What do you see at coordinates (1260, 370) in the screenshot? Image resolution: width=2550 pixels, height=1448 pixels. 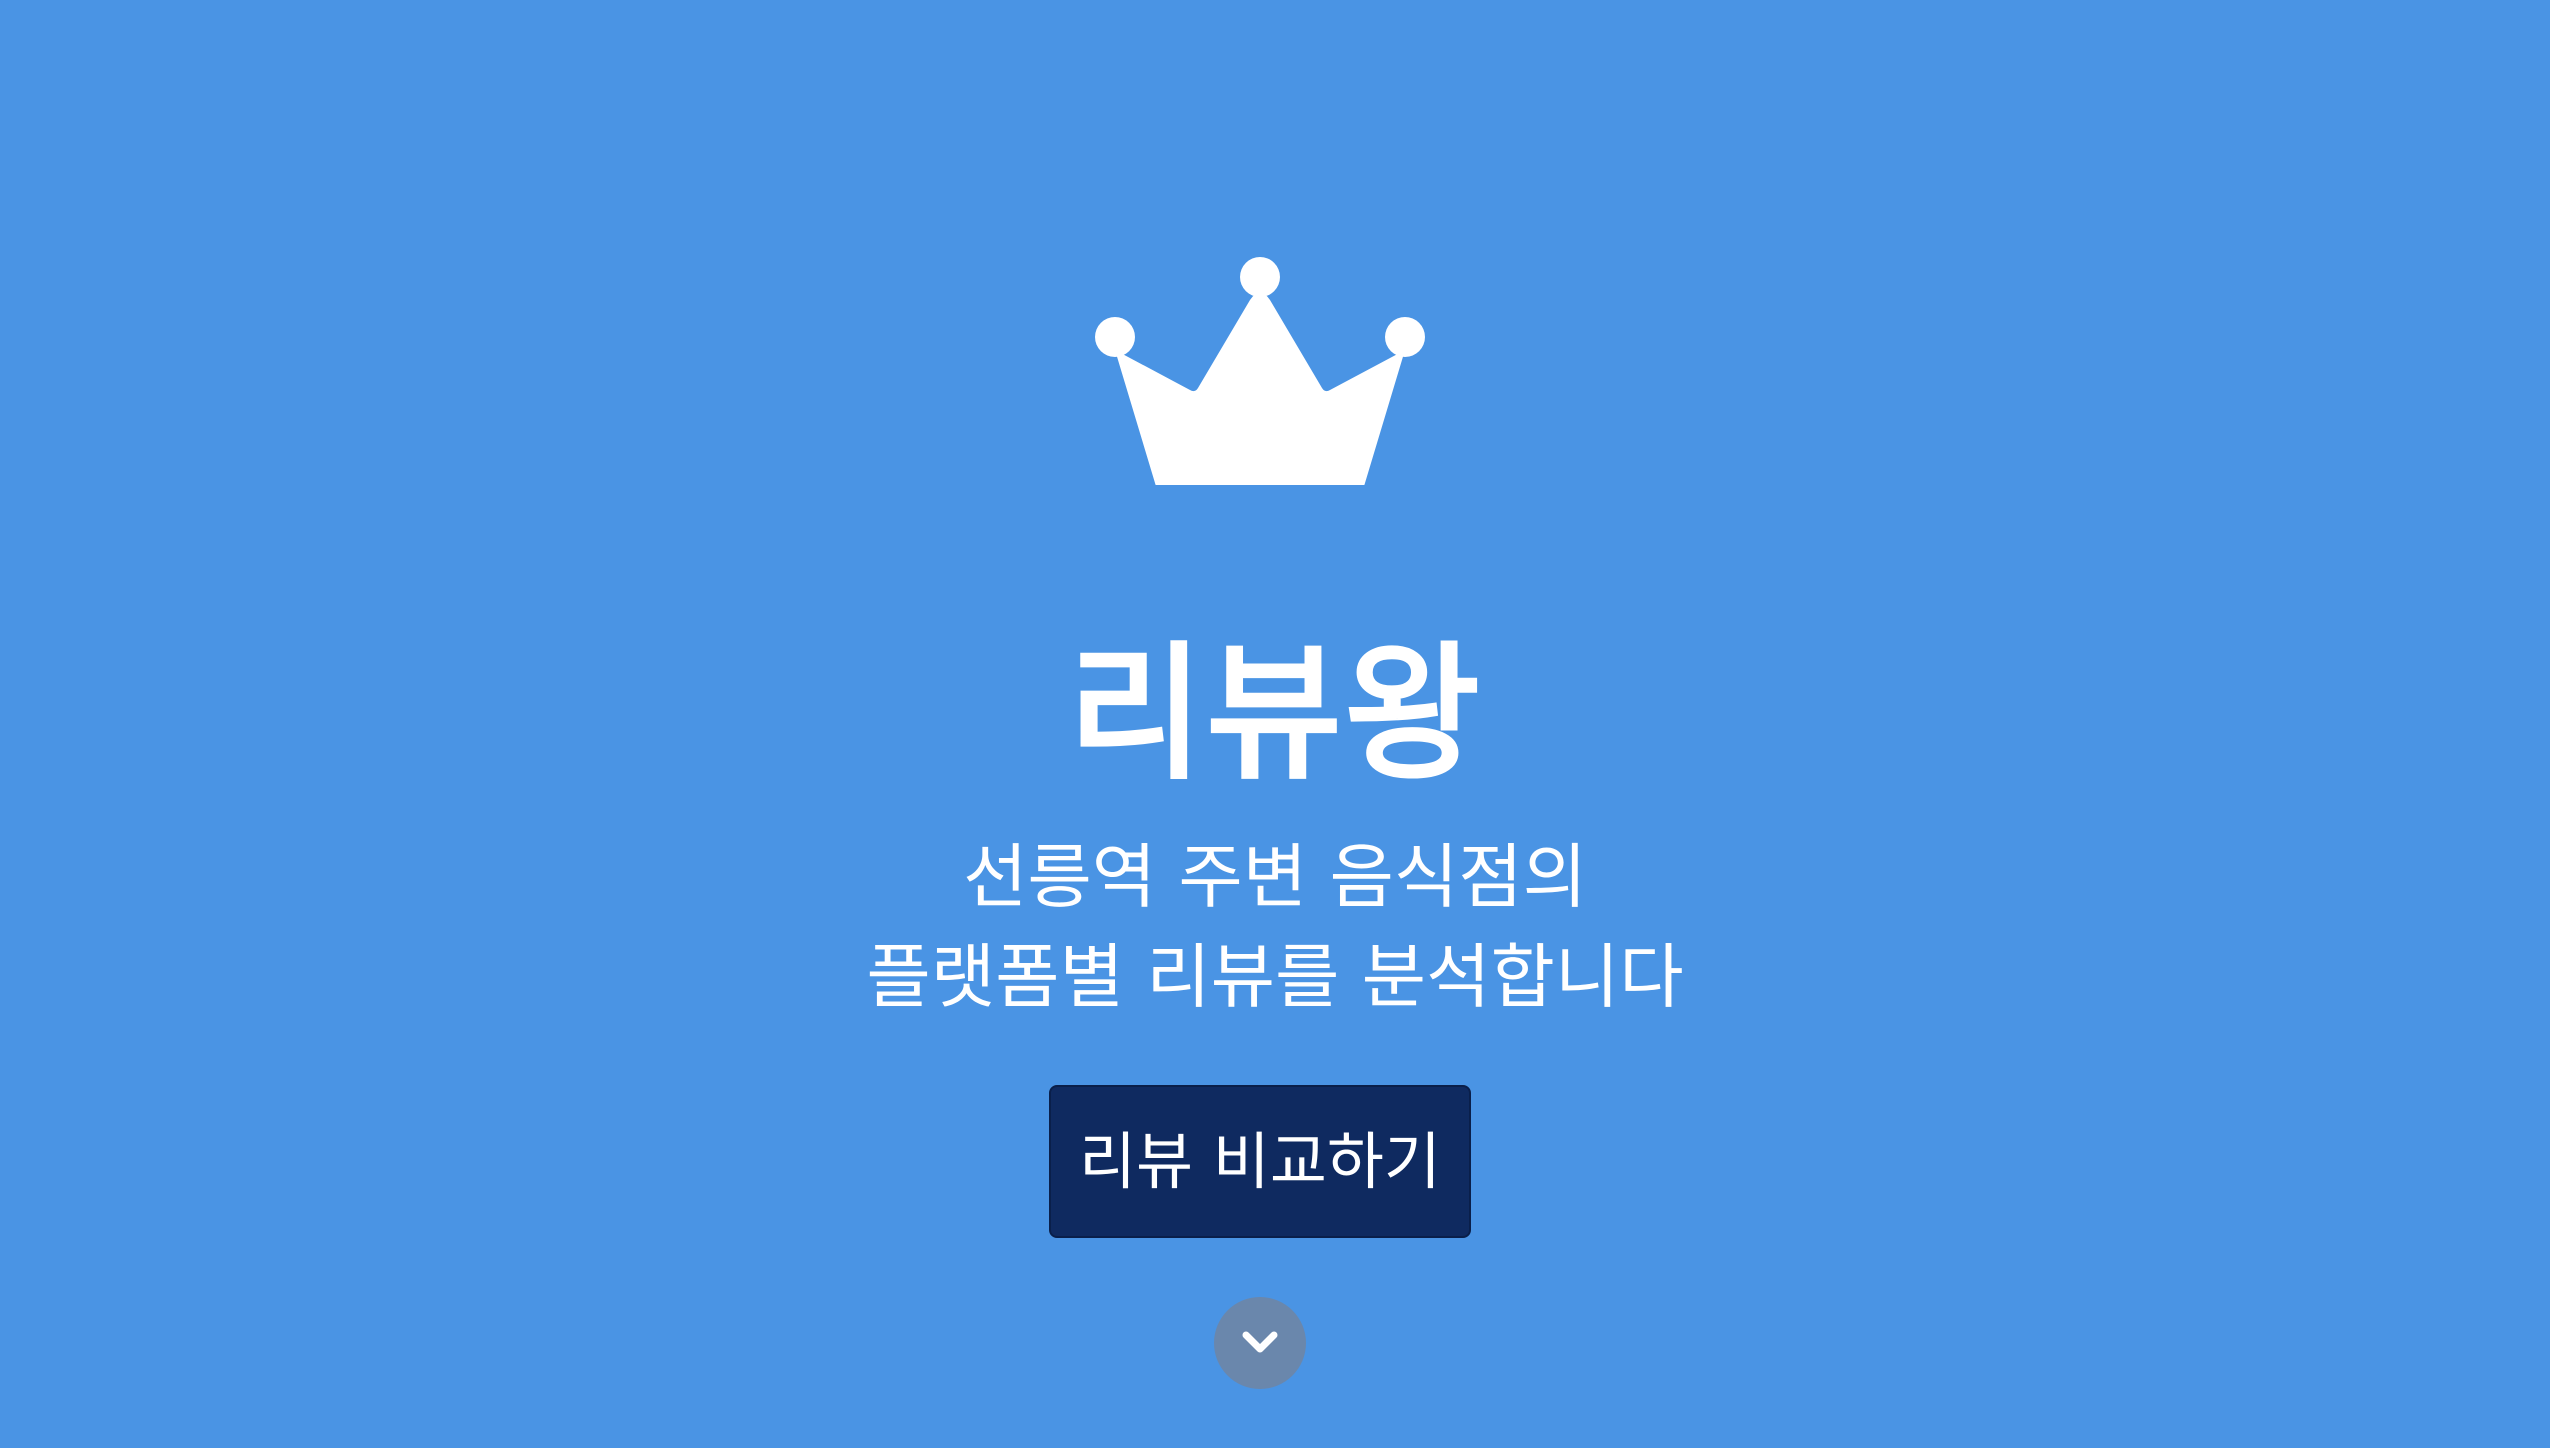 I see `crown-icon` at bounding box center [1260, 370].